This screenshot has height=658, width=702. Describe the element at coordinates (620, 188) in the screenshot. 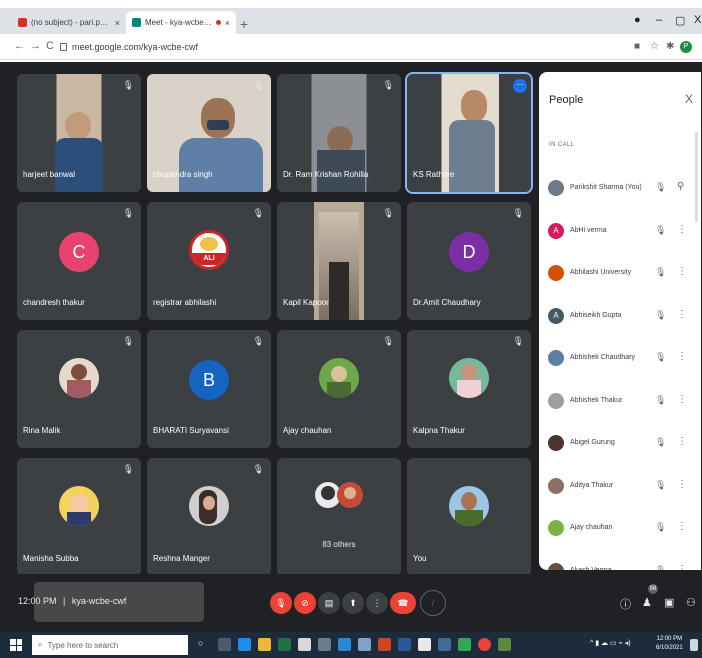

I see `participant-row: Parikshit Sharma (You) 🎙 ⚲` at that location.